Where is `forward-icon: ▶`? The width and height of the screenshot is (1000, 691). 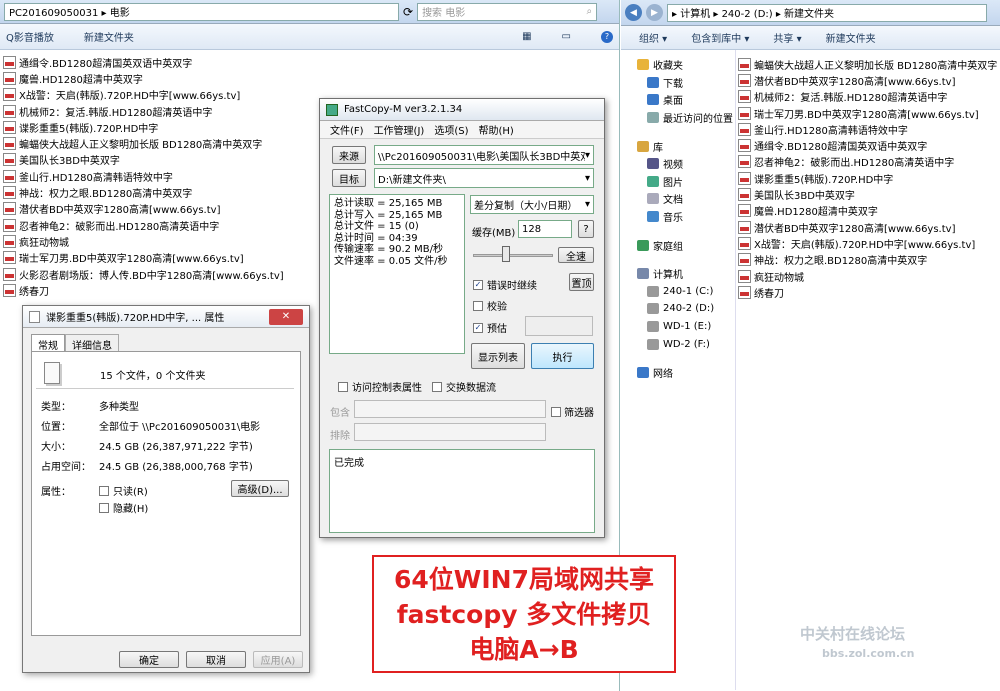 forward-icon: ▶ is located at coordinates (654, 12).